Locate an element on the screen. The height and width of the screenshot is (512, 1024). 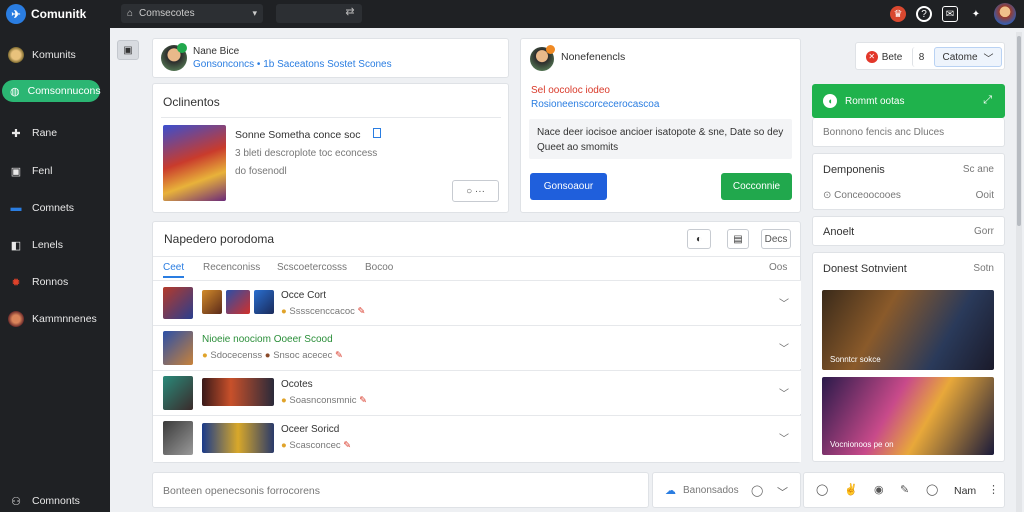
divider is located at coordinates (331, 117).